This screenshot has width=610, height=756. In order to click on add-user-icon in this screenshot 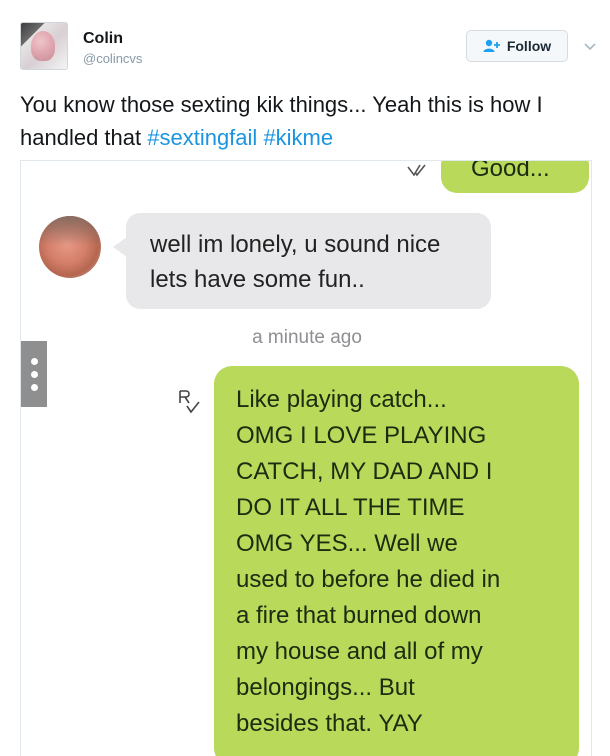, I will do `click(491, 45)`.